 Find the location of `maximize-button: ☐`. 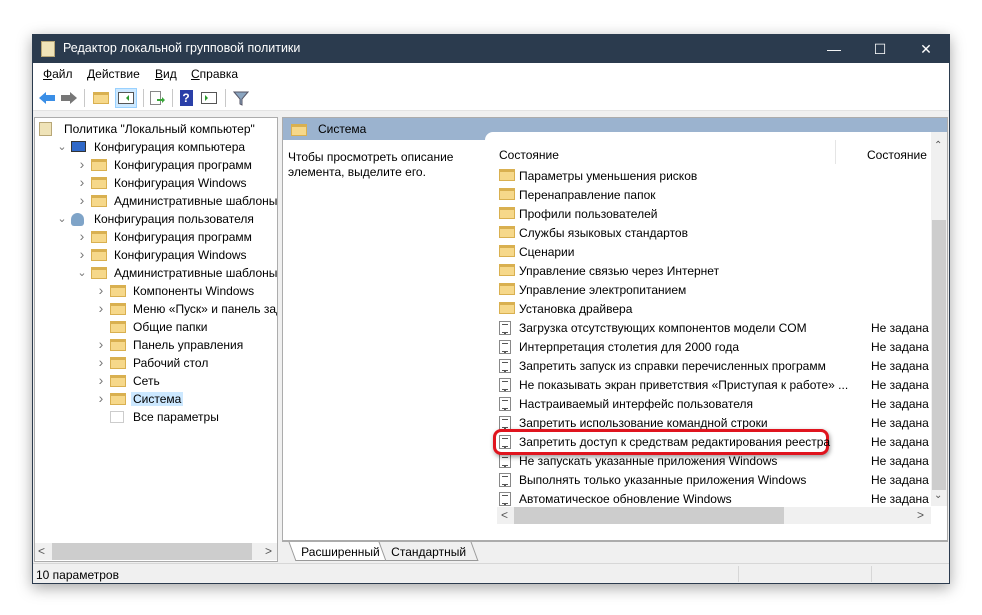

maximize-button: ☐ is located at coordinates (880, 49).